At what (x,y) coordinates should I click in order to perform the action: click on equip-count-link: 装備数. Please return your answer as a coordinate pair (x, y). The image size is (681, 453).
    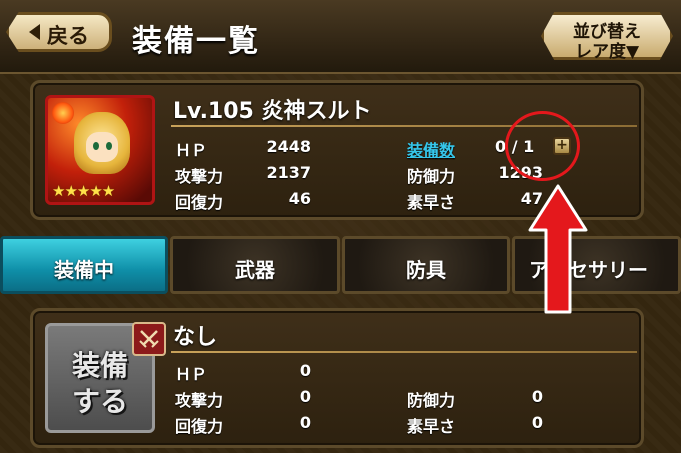
    Looking at the image, I should click on (431, 149).